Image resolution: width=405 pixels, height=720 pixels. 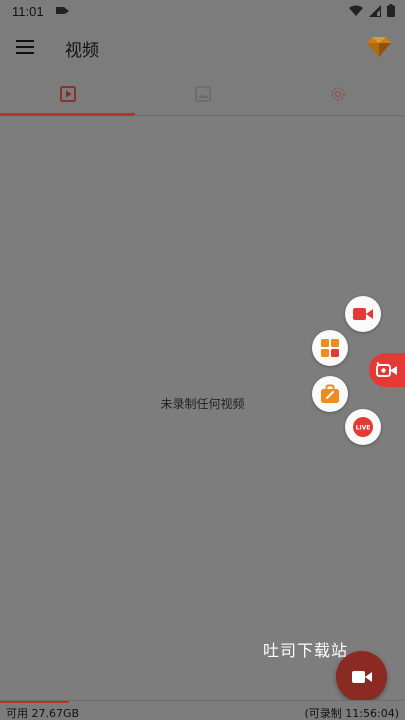 I want to click on floating-camera-icon, so click(x=386, y=369).